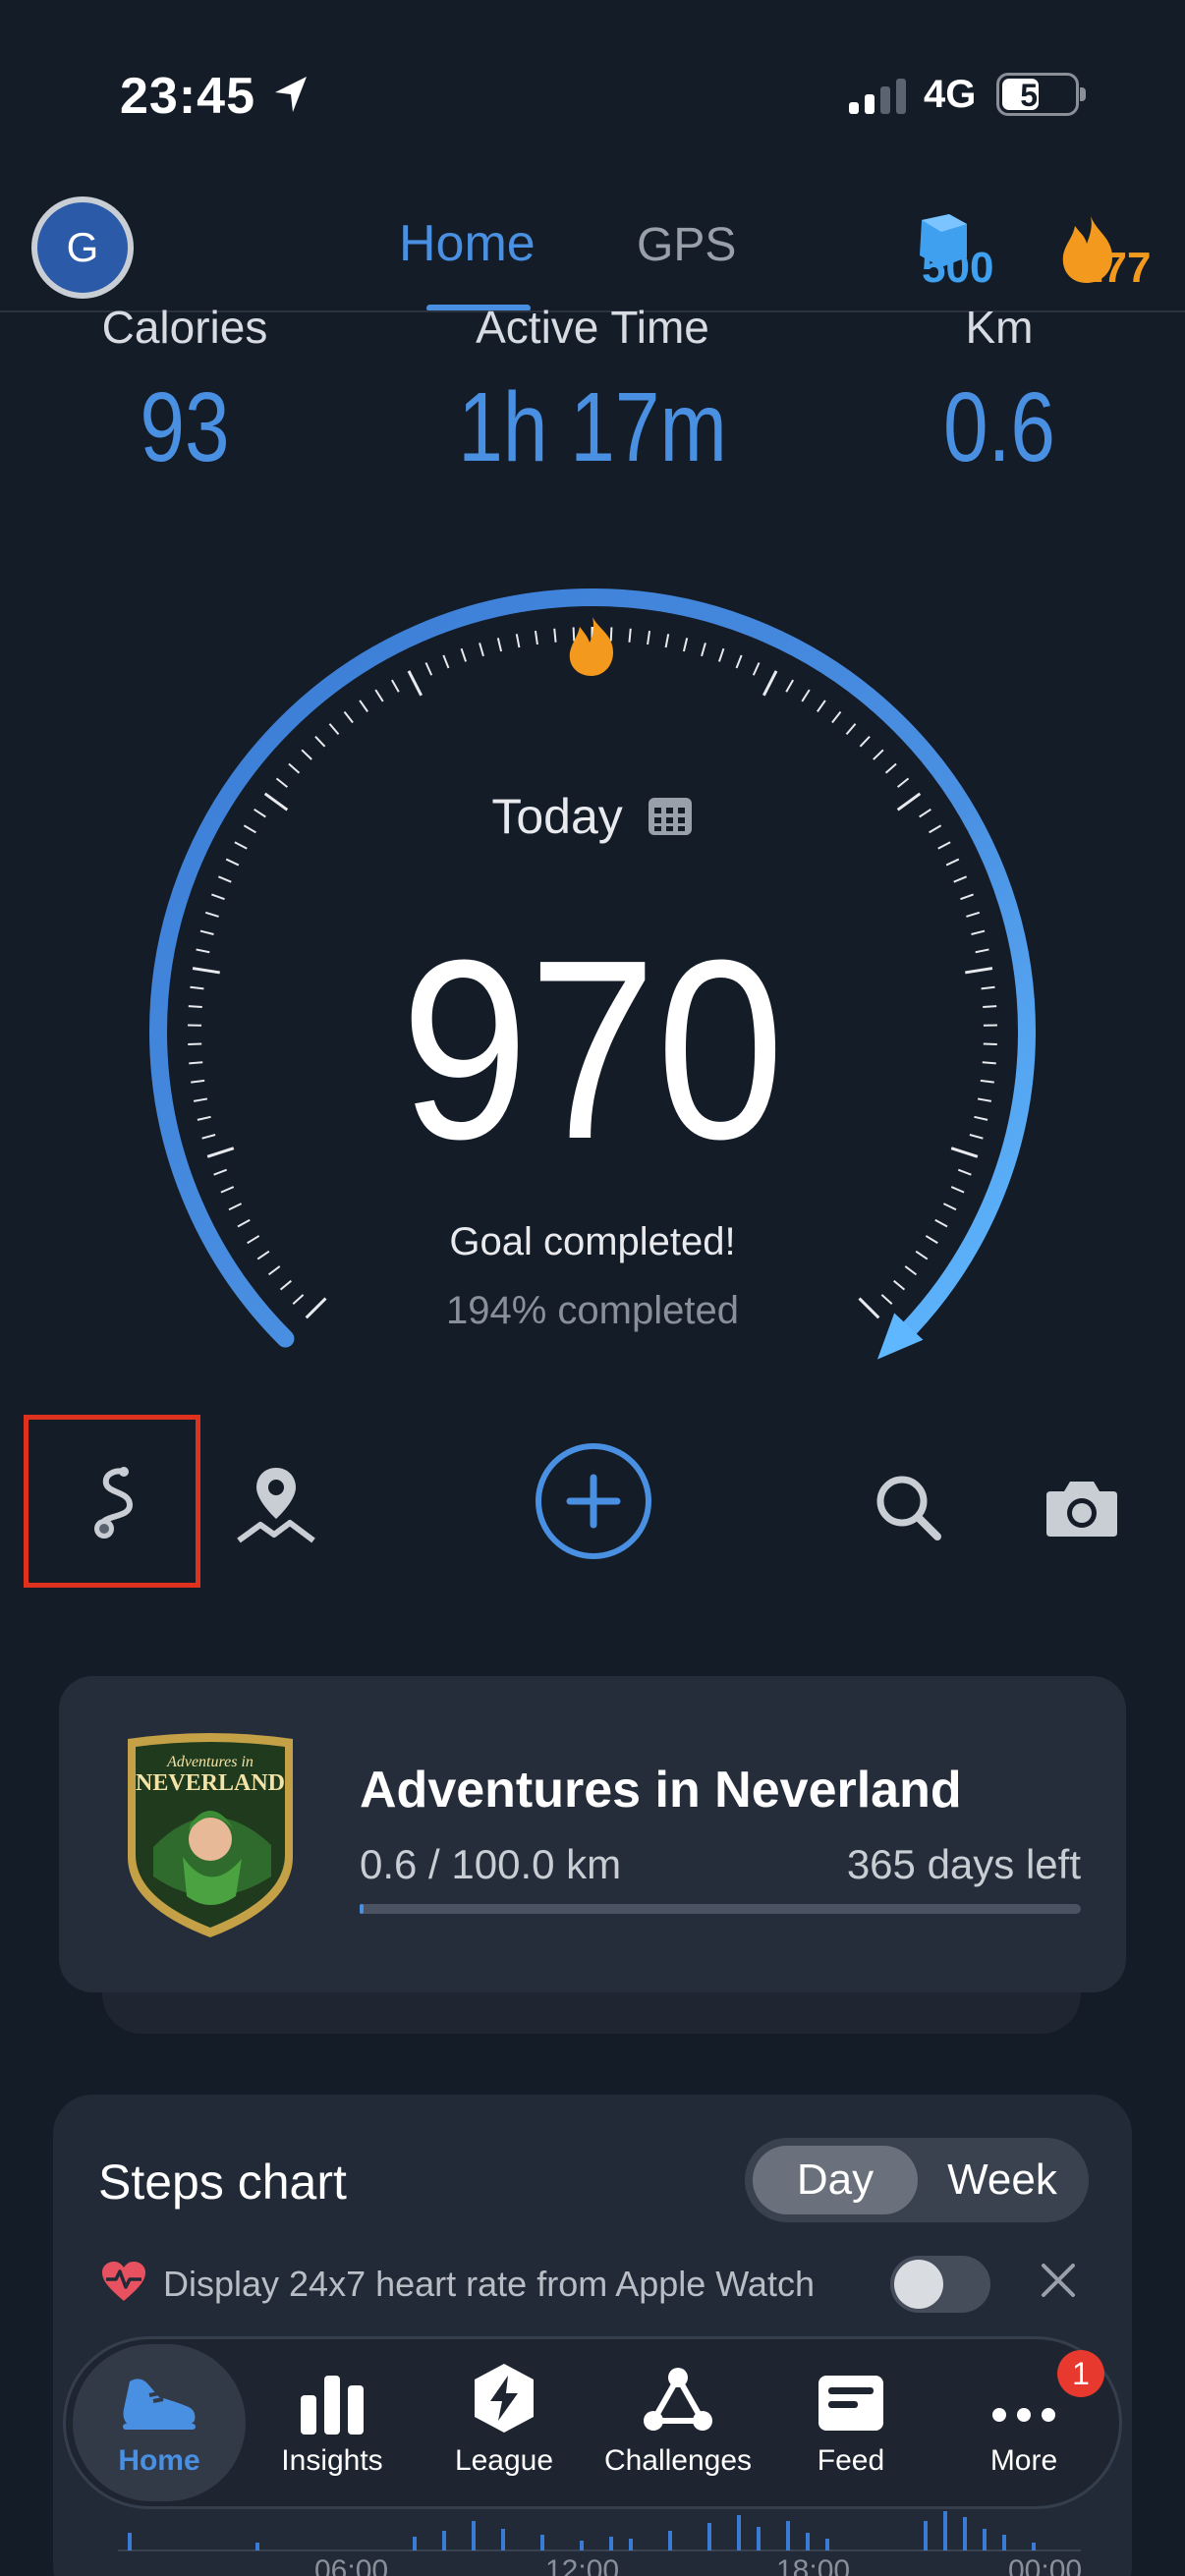 The image size is (1185, 2576). I want to click on bar-chart-icon, so click(333, 2405).